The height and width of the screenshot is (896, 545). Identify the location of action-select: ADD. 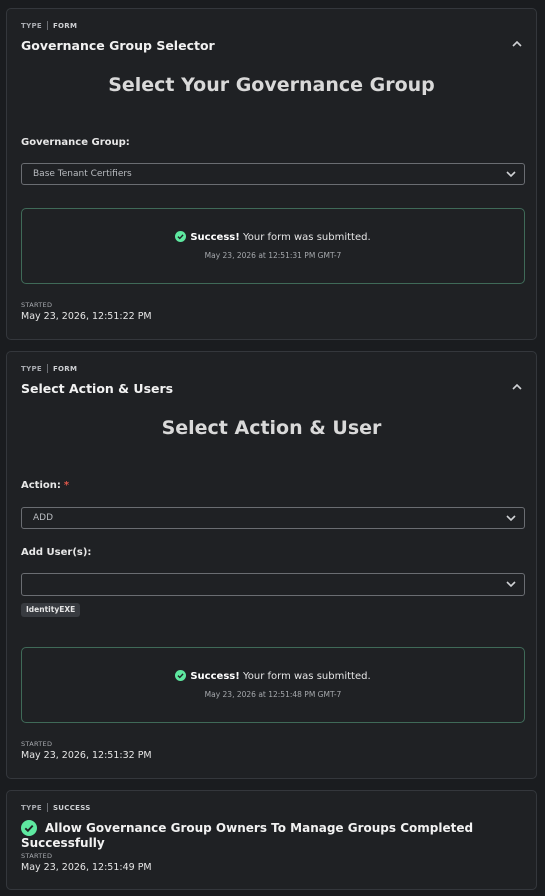
(273, 518).